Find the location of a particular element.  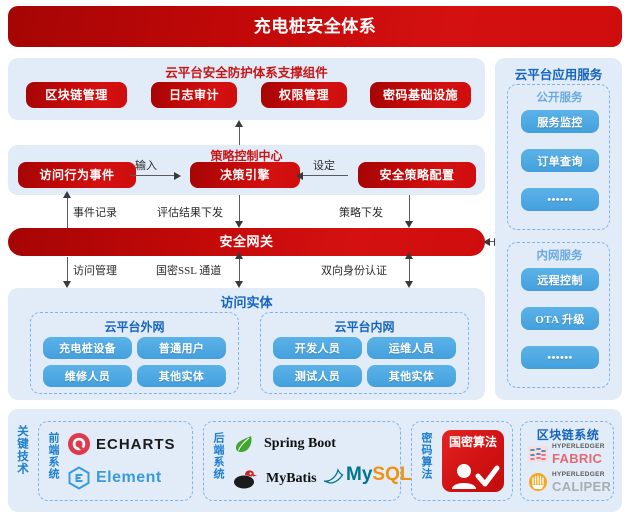

service-group-title: 公开服务 is located at coordinates (559, 98).